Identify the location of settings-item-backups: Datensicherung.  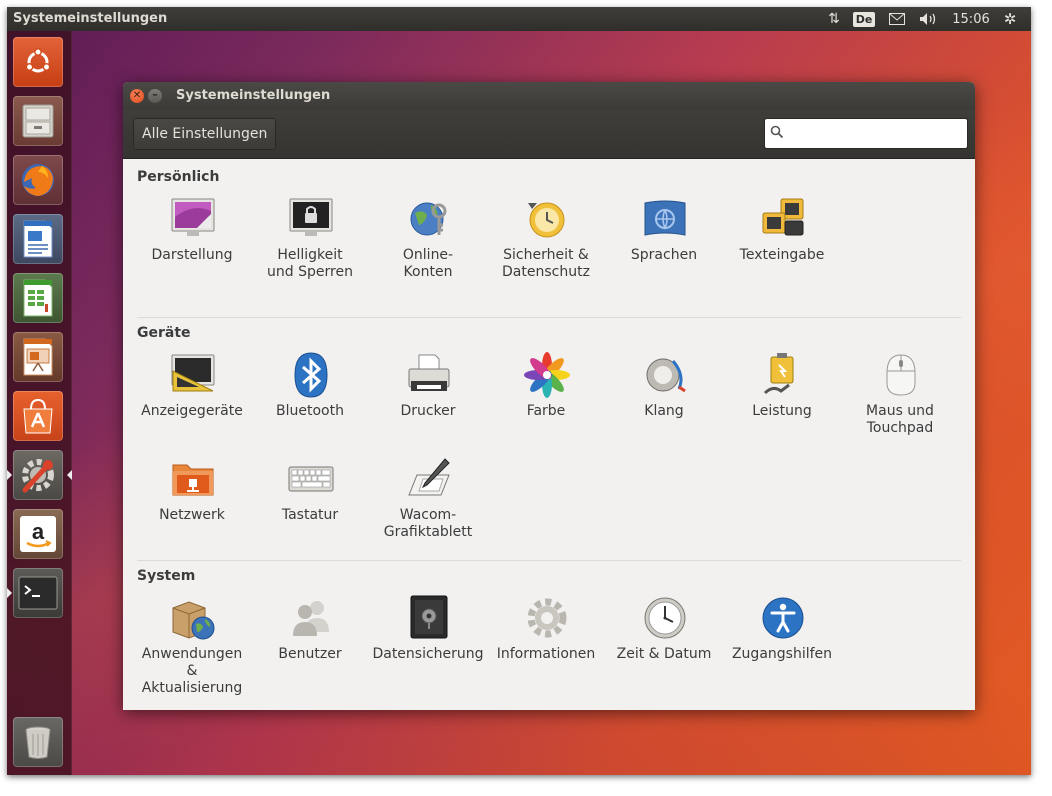
(428, 644).